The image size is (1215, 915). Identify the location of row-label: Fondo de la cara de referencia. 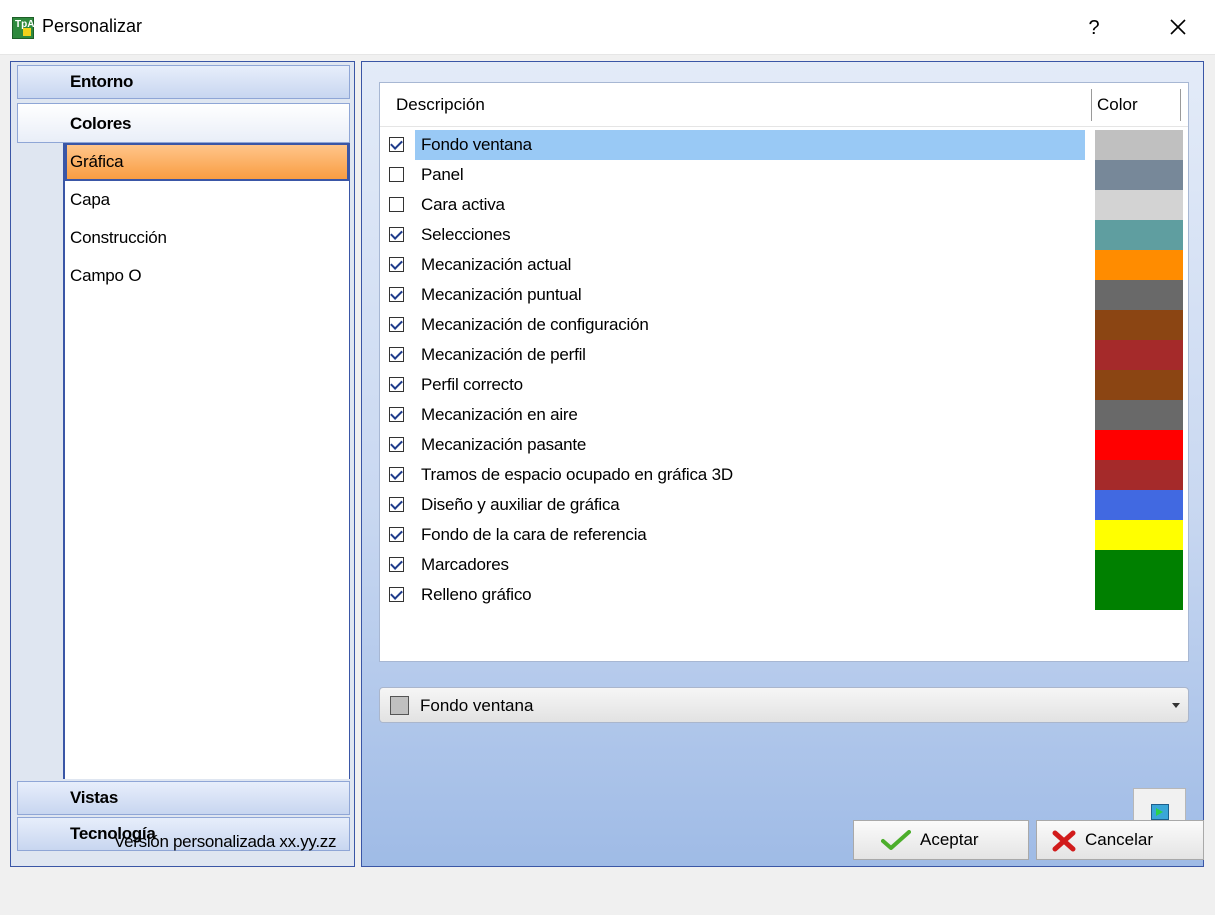
(534, 534).